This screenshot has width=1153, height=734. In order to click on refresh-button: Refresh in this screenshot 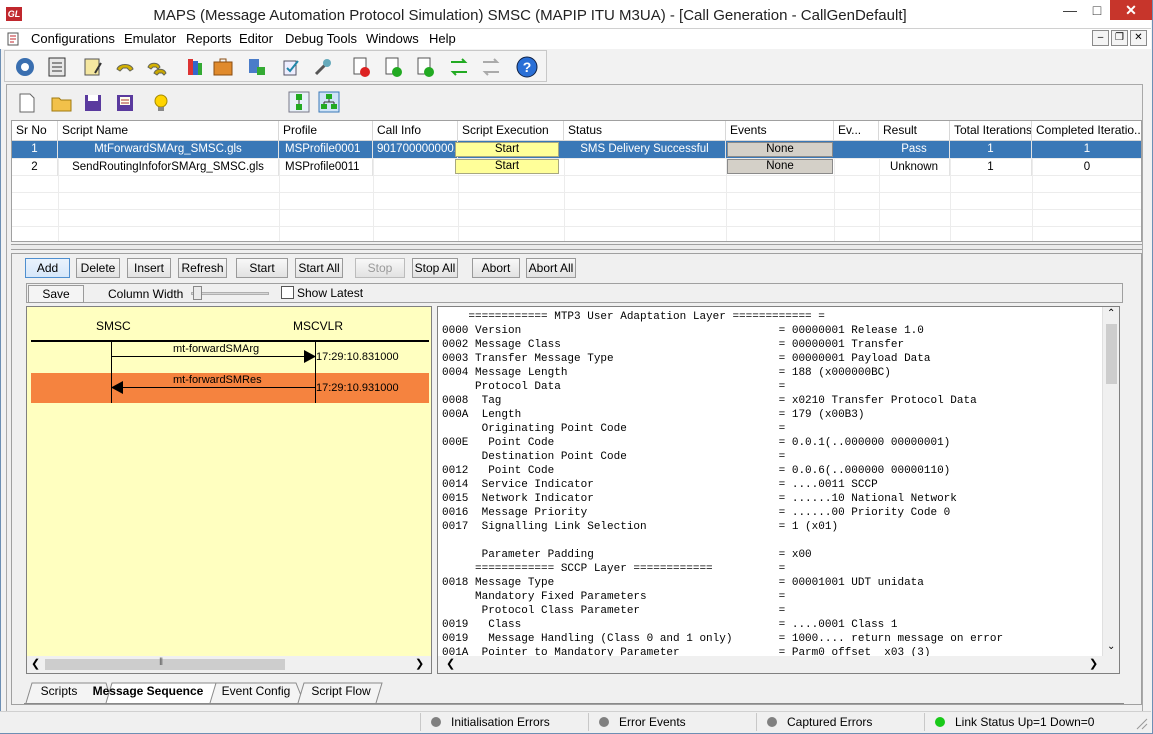, I will do `click(202, 268)`.